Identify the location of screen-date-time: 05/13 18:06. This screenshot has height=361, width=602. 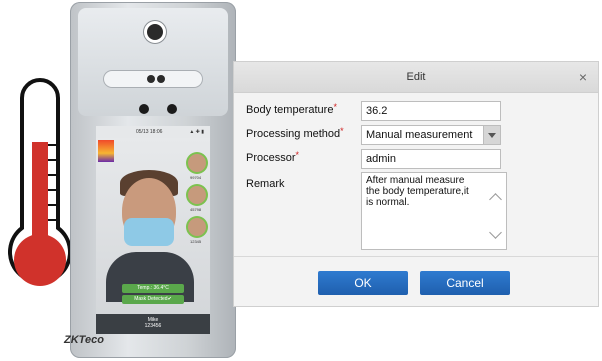
(149, 132).